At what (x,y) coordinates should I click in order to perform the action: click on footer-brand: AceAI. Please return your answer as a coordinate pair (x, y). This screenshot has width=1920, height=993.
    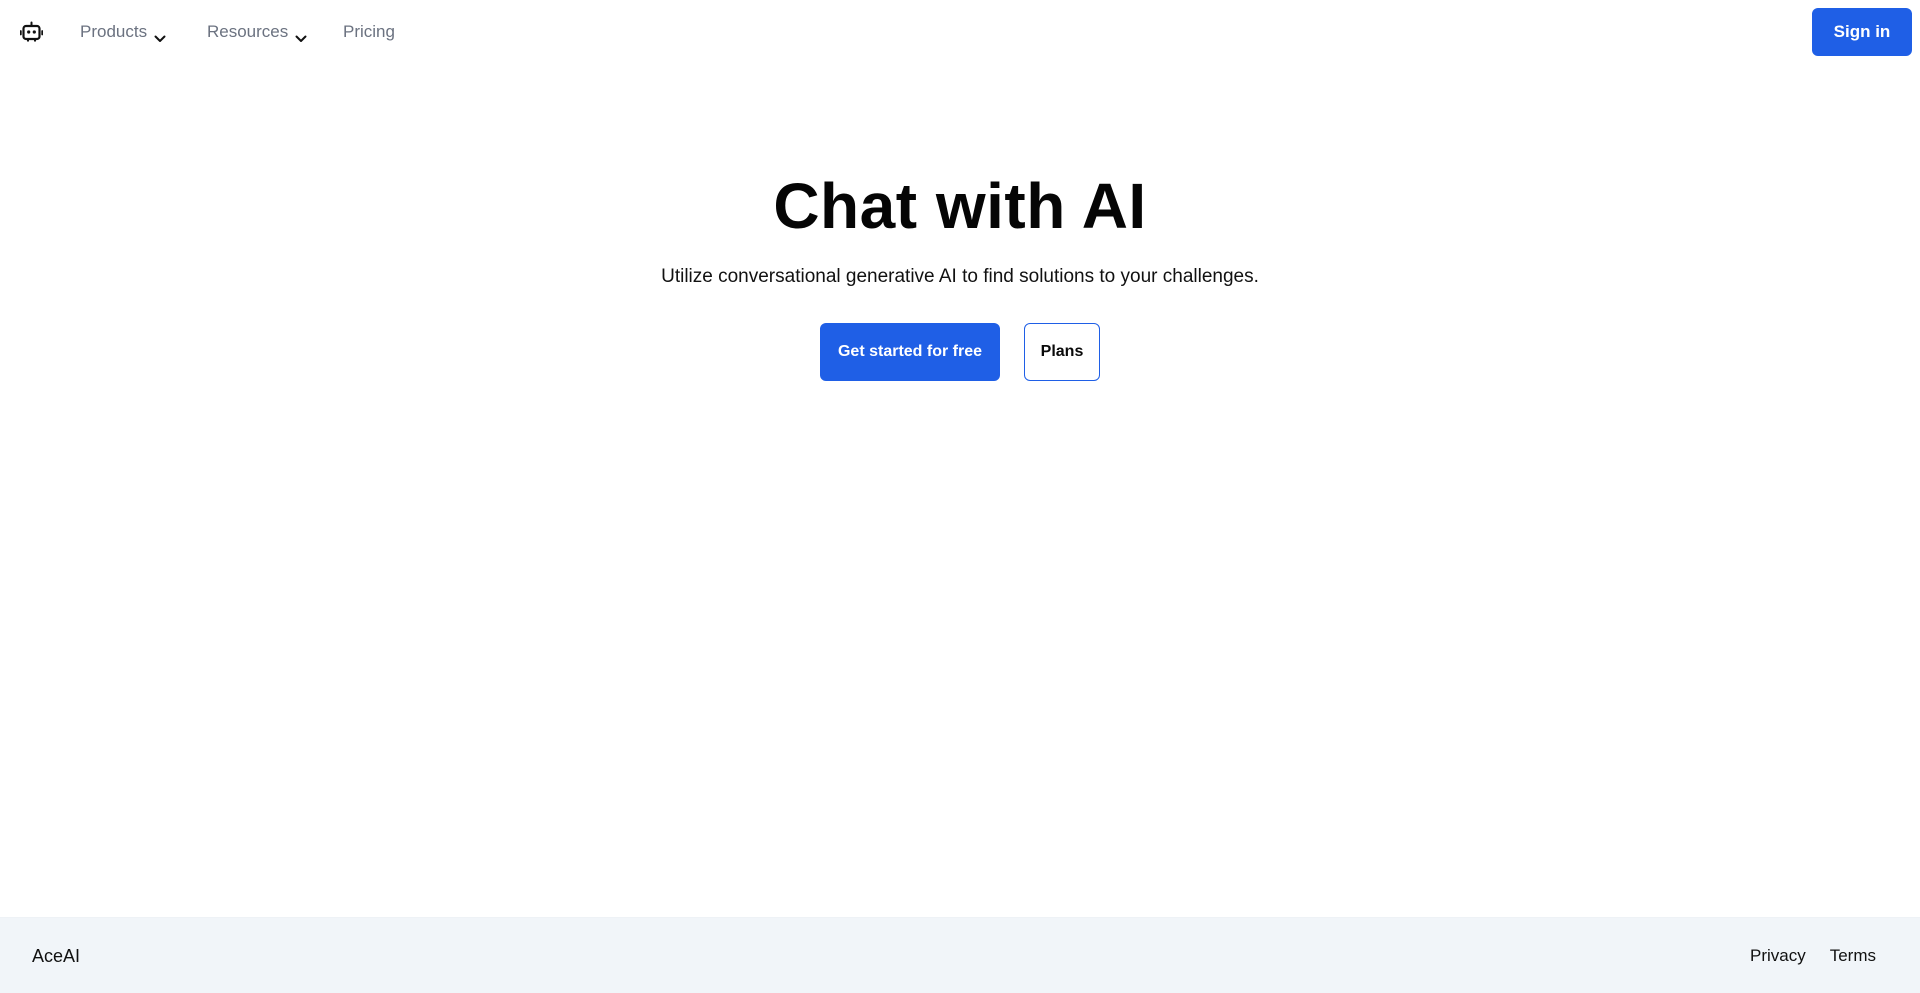
    Looking at the image, I should click on (56, 955).